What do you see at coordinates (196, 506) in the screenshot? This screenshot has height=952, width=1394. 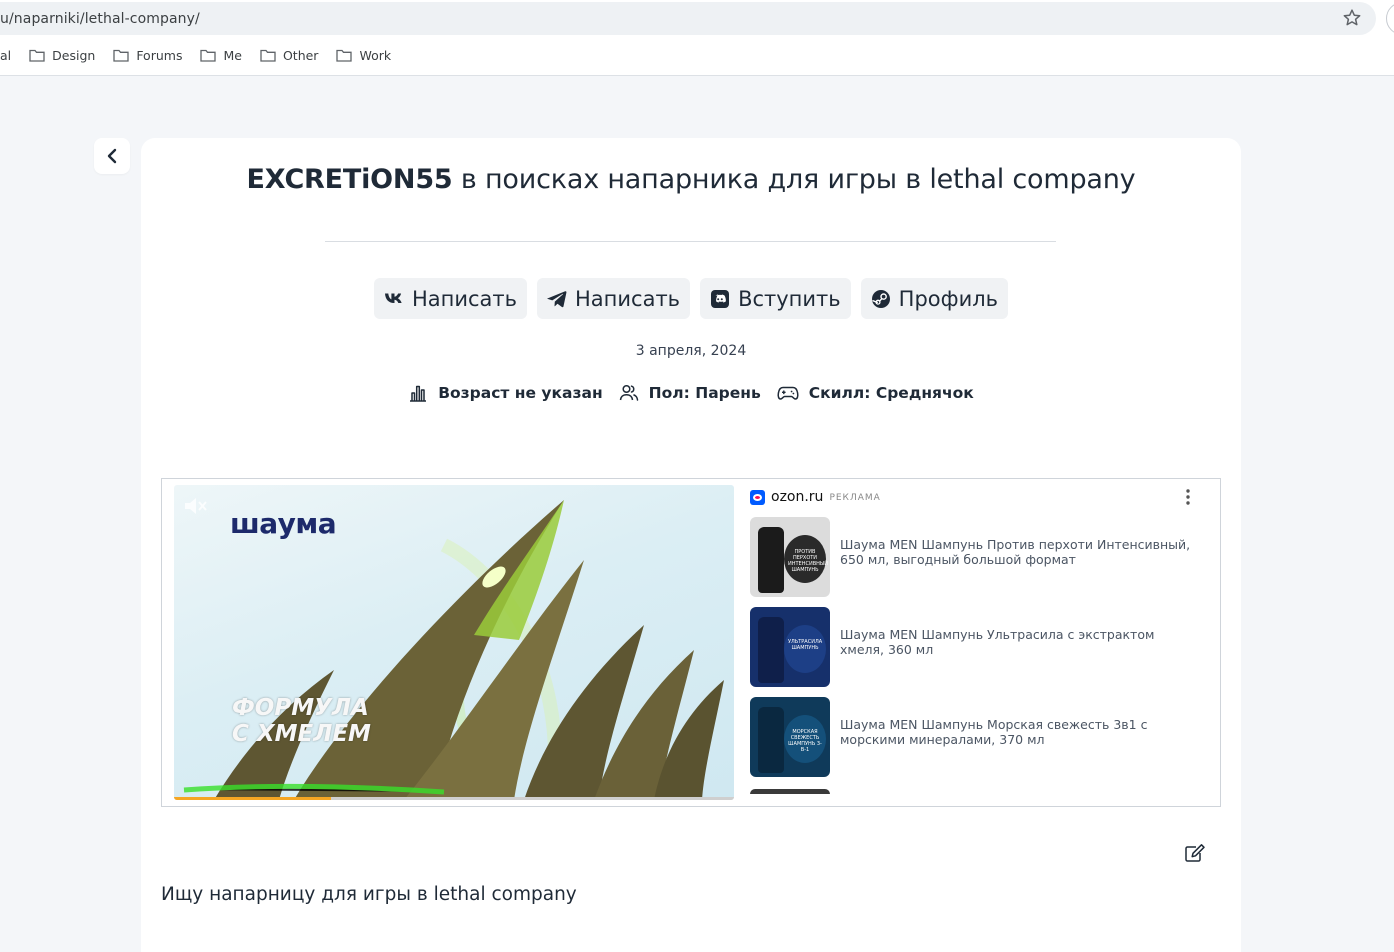 I see `mute-icon` at bounding box center [196, 506].